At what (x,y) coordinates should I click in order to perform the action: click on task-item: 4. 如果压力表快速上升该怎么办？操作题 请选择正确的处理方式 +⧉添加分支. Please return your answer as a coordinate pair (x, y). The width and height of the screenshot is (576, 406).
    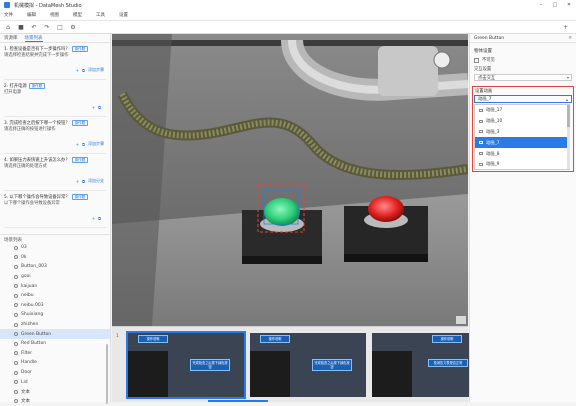
    Looking at the image, I should click on (55, 174).